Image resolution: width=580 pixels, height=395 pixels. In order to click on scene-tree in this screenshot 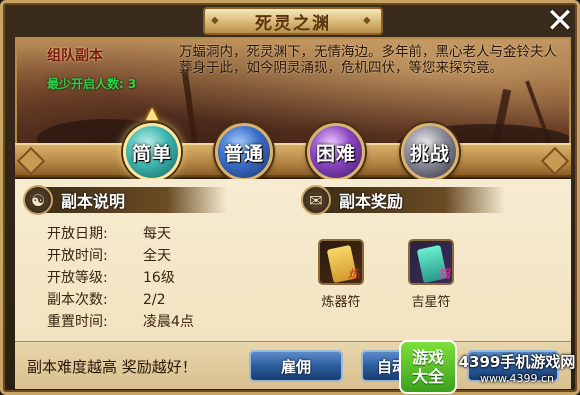, I will do `click(190, 107)`.